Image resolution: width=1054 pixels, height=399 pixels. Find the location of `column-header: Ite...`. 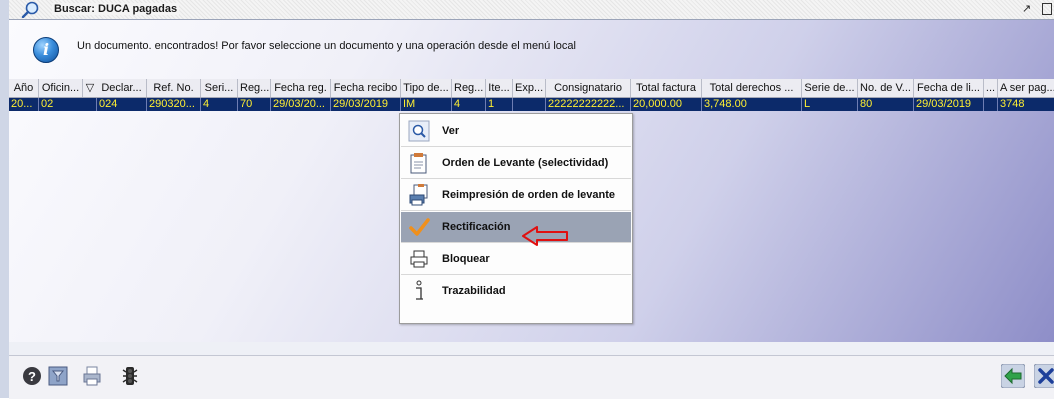

column-header: Ite... is located at coordinates (499, 88).